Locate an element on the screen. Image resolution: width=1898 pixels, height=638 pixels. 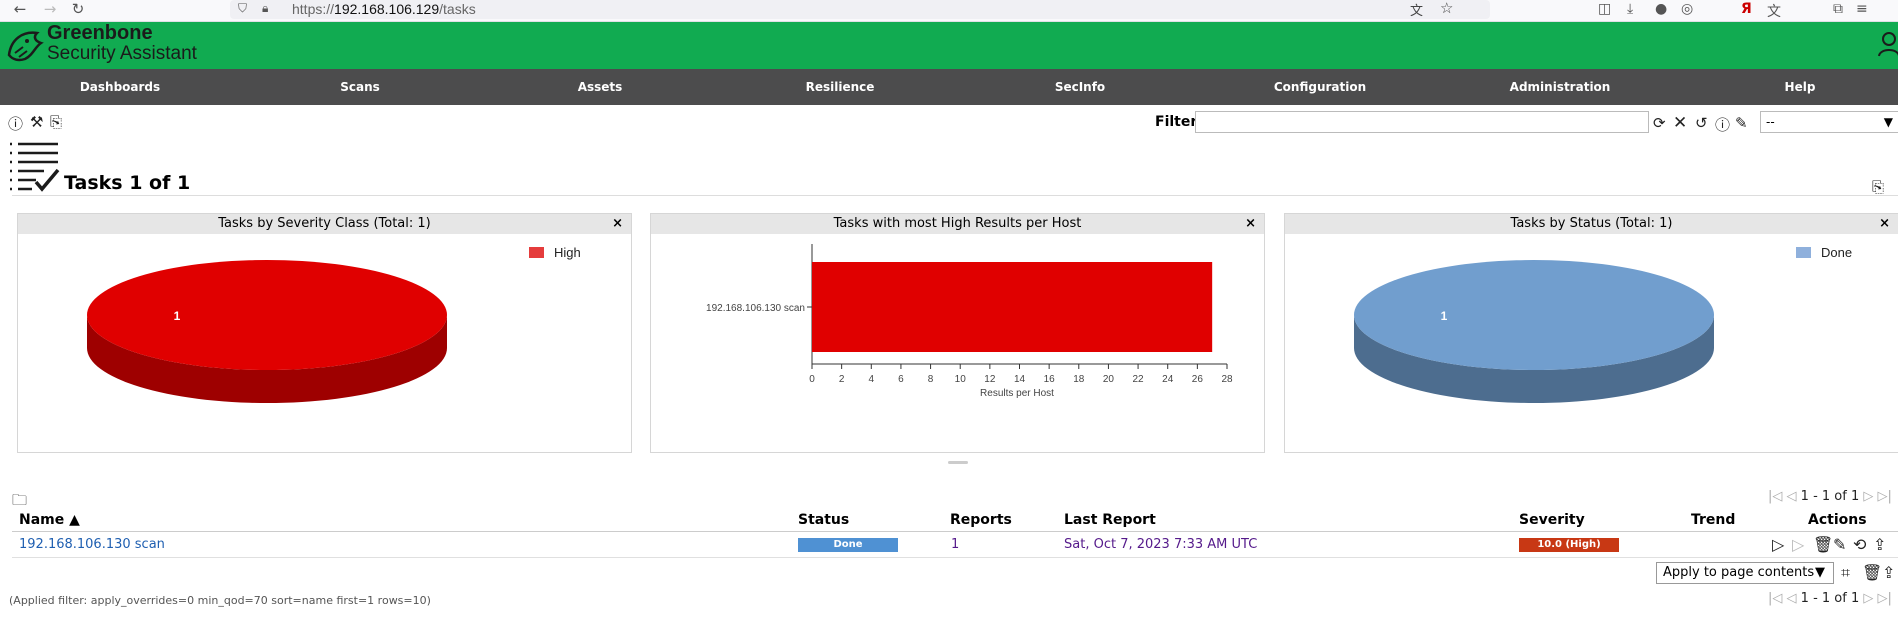
address-bar: ⛉ 🔒︎ https://192.168.106.129/tasks 文 ☆ is located at coordinates (860, 9).